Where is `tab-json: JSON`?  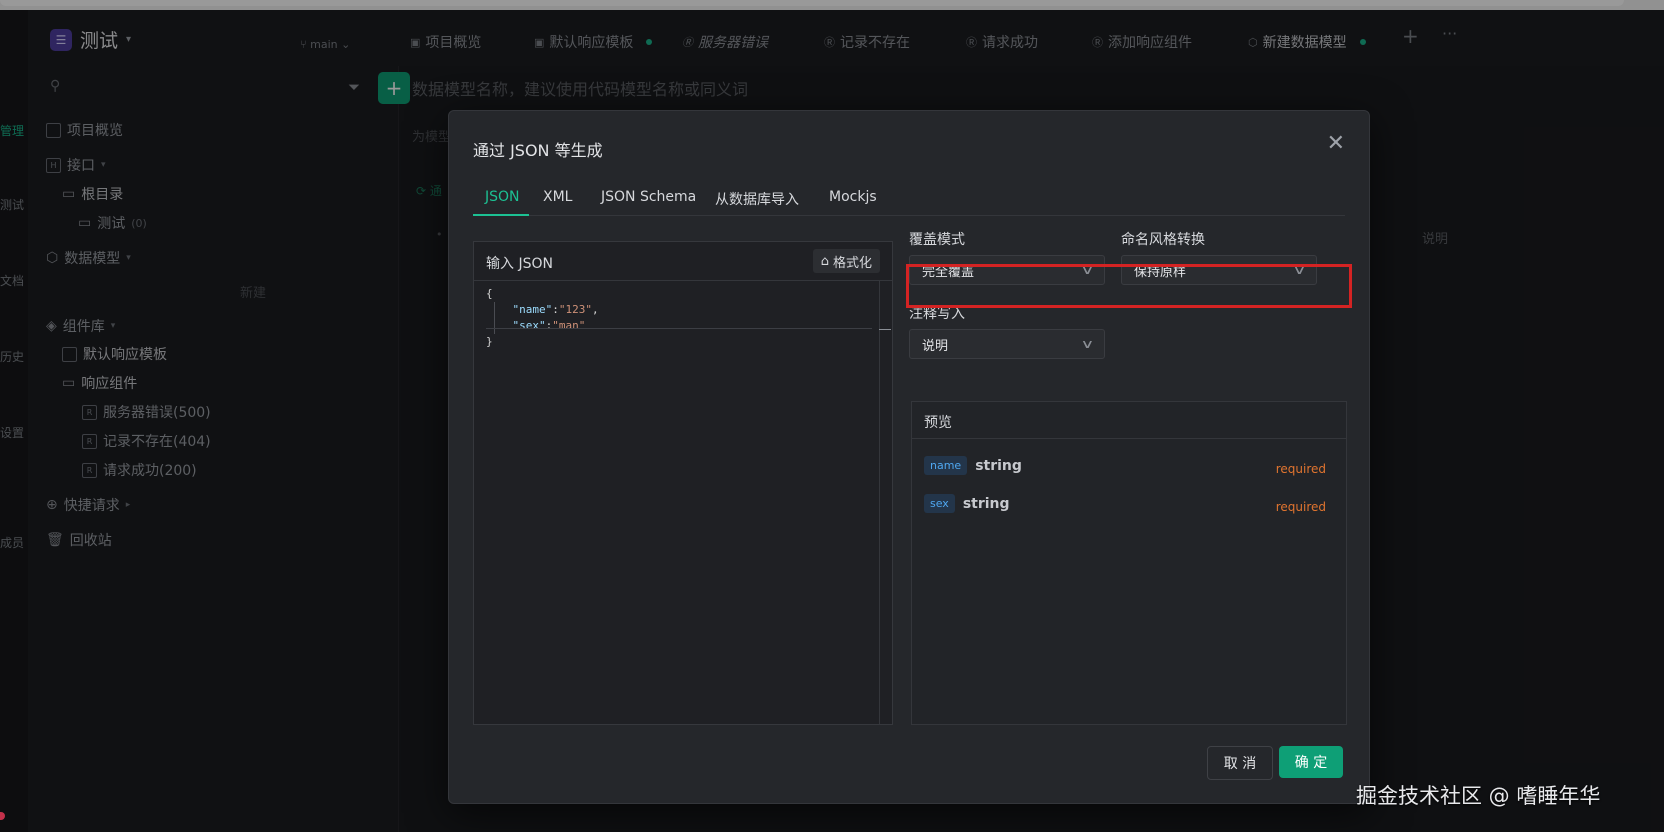 tab-json: JSON is located at coordinates (502, 197).